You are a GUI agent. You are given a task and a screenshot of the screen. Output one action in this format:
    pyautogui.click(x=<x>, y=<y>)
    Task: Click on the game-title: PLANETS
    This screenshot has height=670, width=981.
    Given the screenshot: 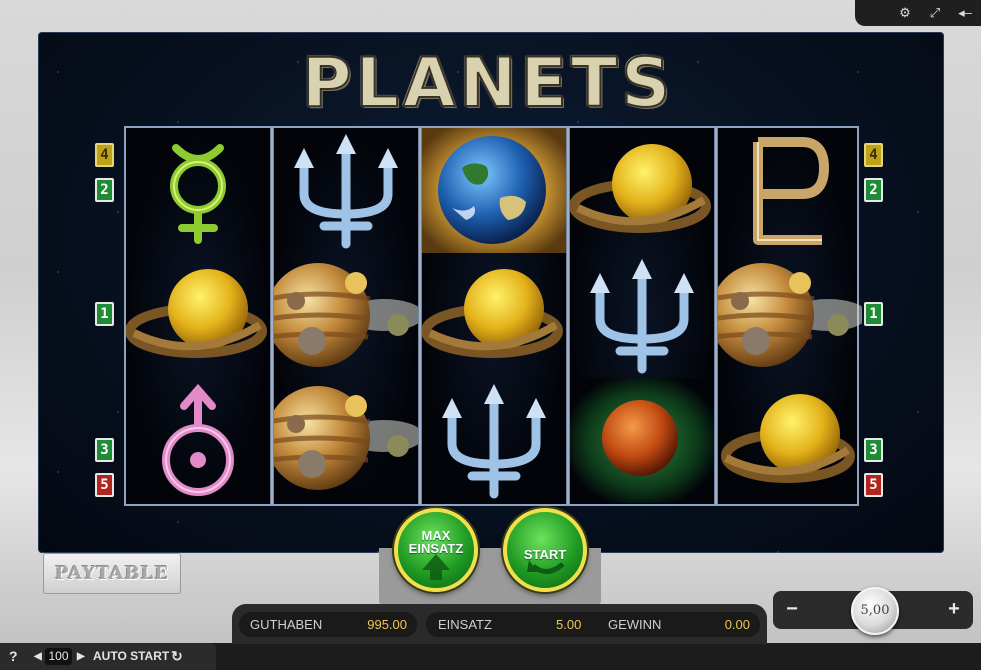 What is the action you would take?
    pyautogui.click(x=488, y=83)
    